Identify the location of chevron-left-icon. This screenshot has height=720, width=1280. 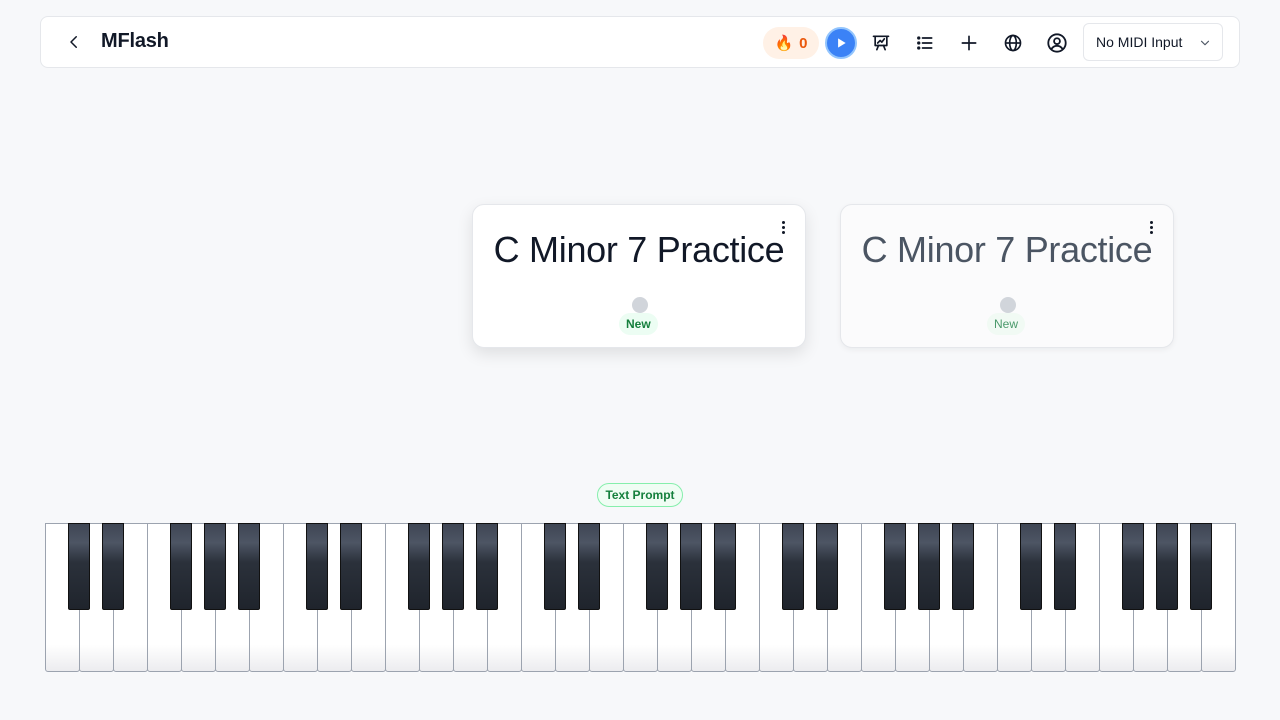
(73, 42).